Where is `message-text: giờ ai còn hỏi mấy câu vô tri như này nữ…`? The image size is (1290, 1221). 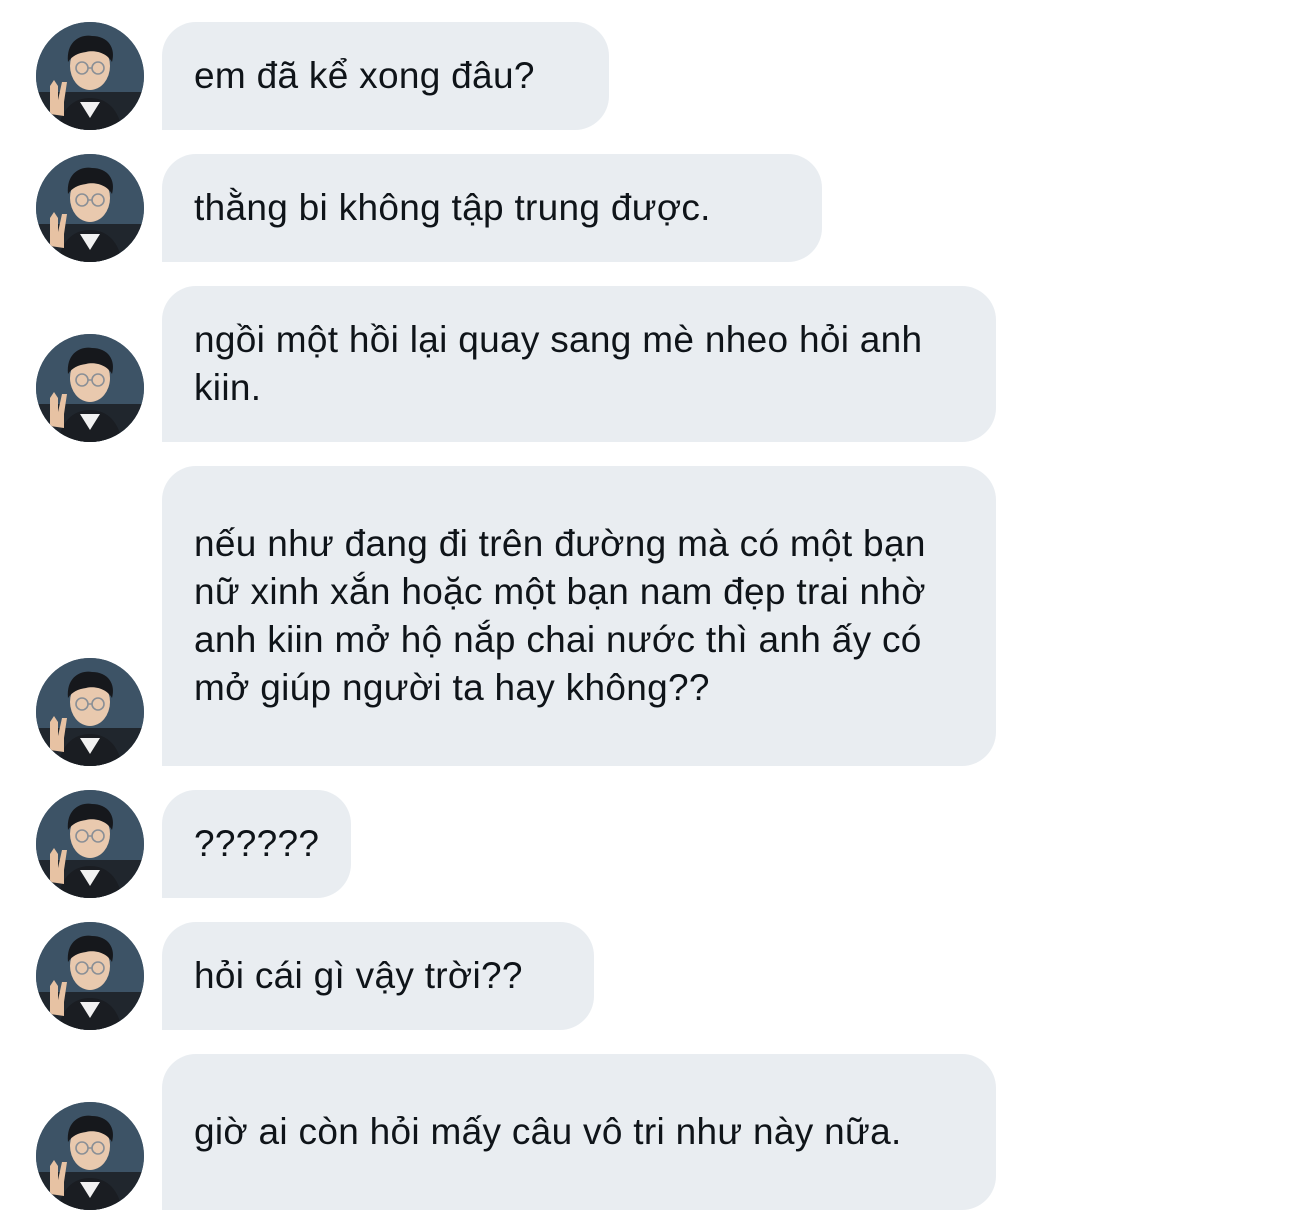 message-text: giờ ai còn hỏi mấy câu vô tri như này nữ… is located at coordinates (548, 1131).